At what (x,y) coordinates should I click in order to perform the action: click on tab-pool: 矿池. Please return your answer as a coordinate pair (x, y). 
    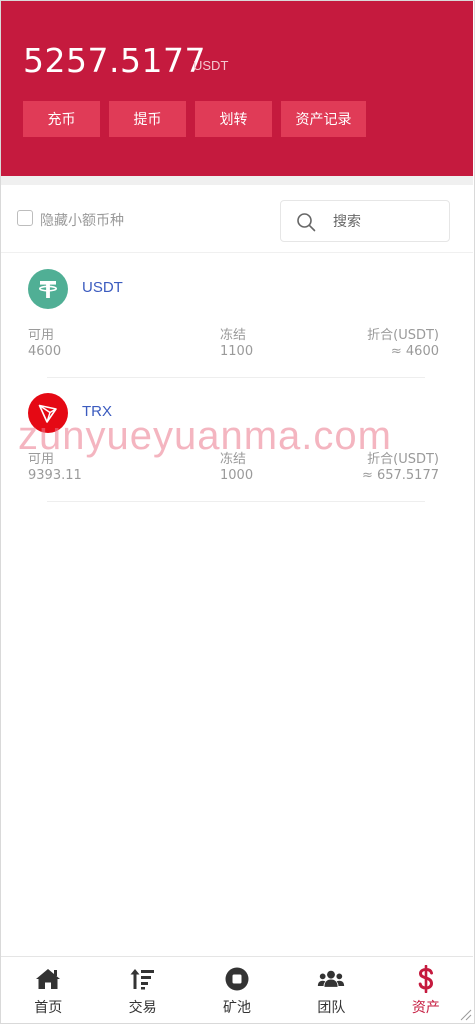
    Looking at the image, I should click on (237, 990).